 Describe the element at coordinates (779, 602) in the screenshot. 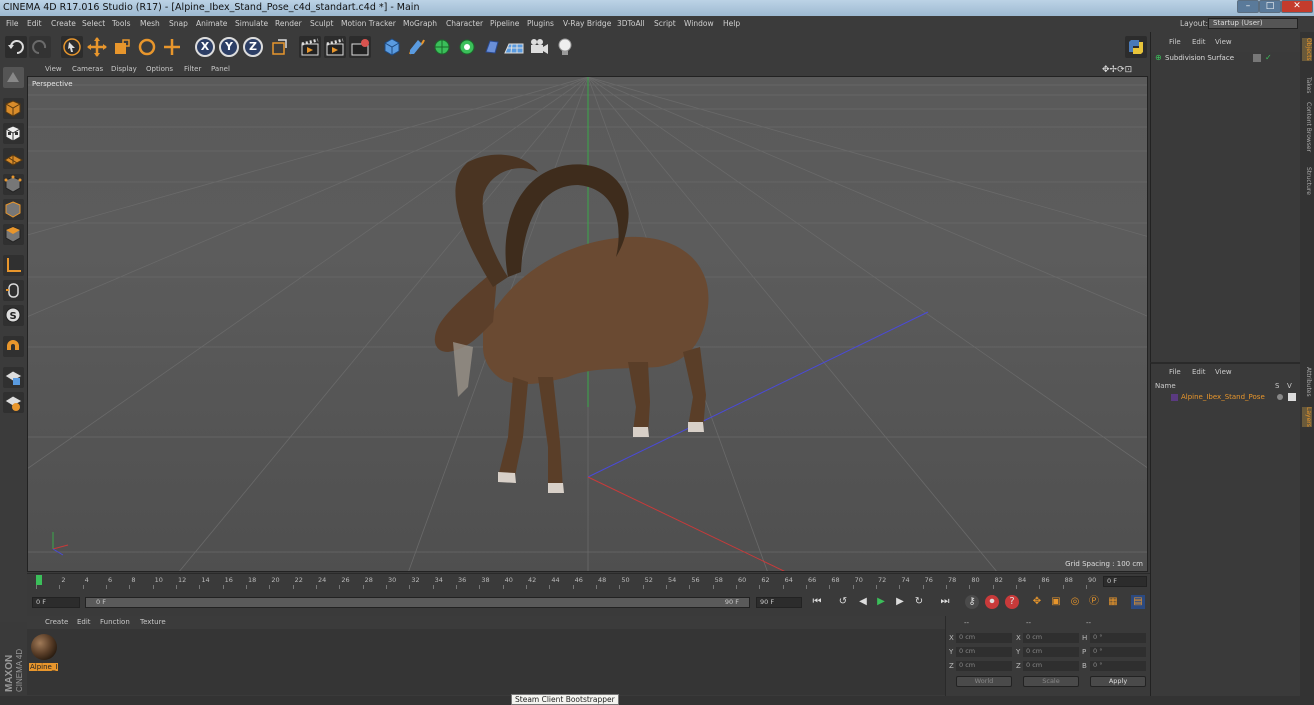

I see `end-frame-field: 90 F` at that location.